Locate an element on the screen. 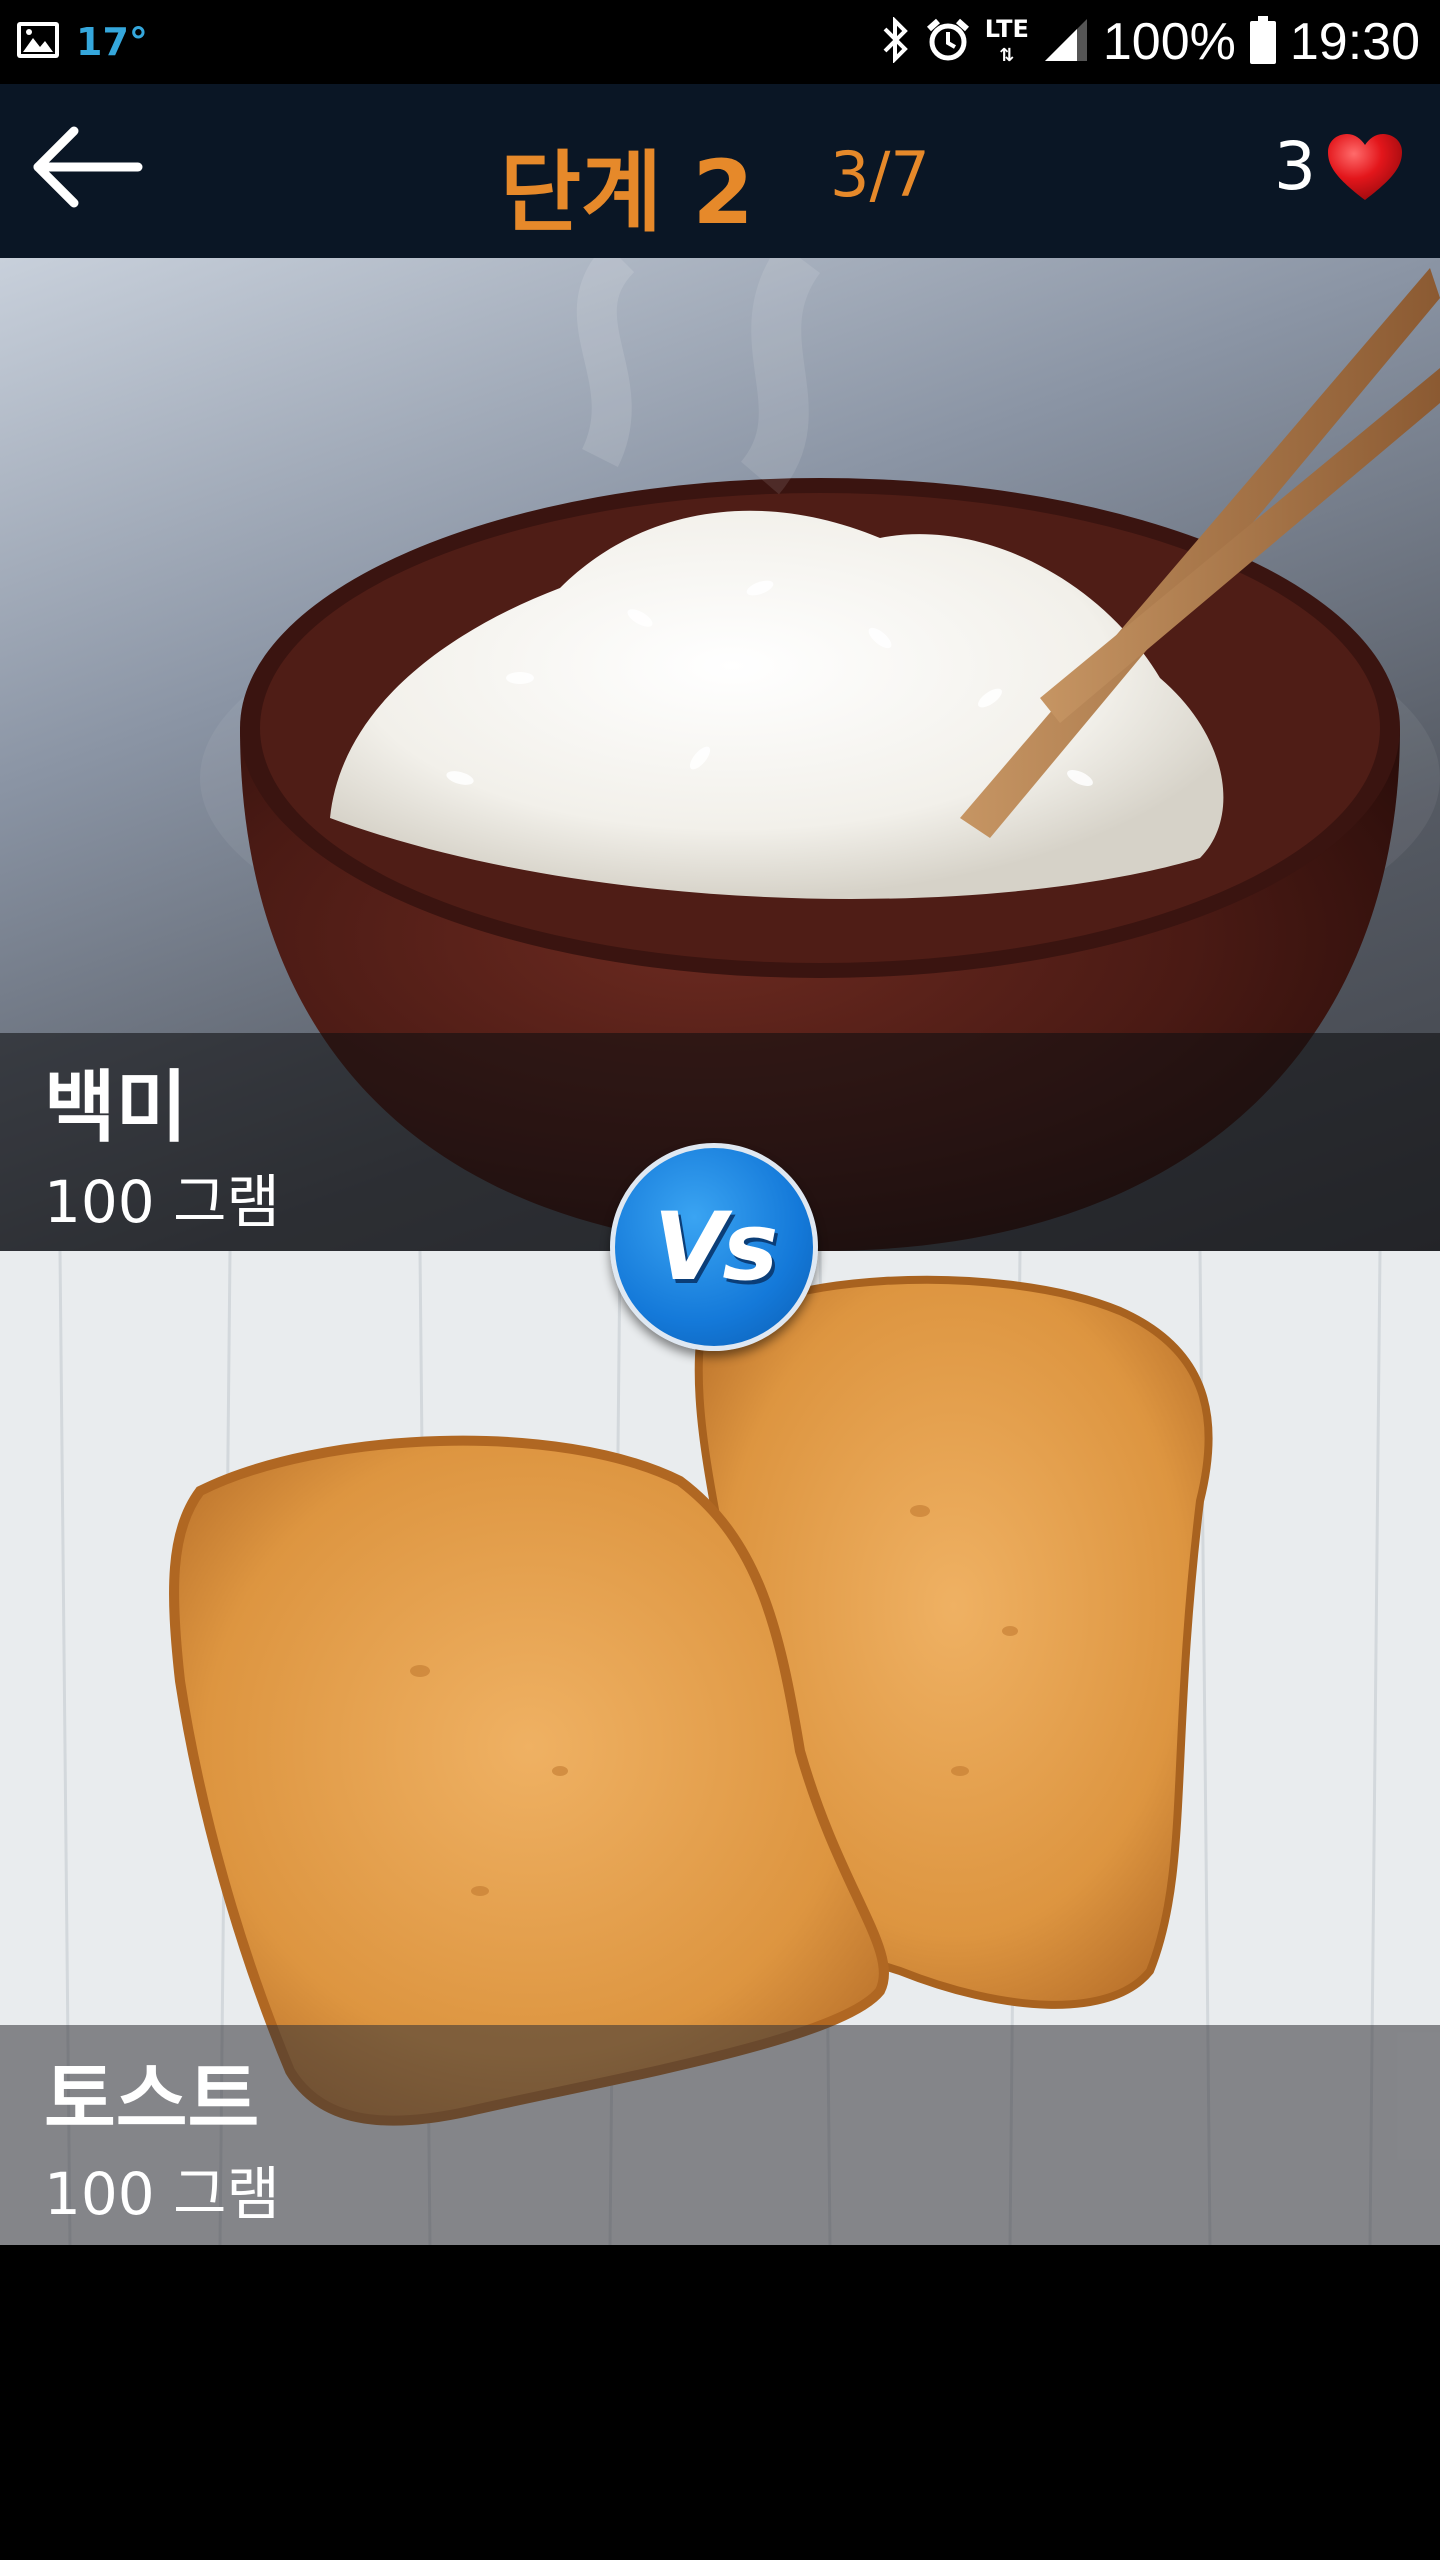 This screenshot has height=2560, width=1440. level-title: 단계 2 is located at coordinates (627, 192).